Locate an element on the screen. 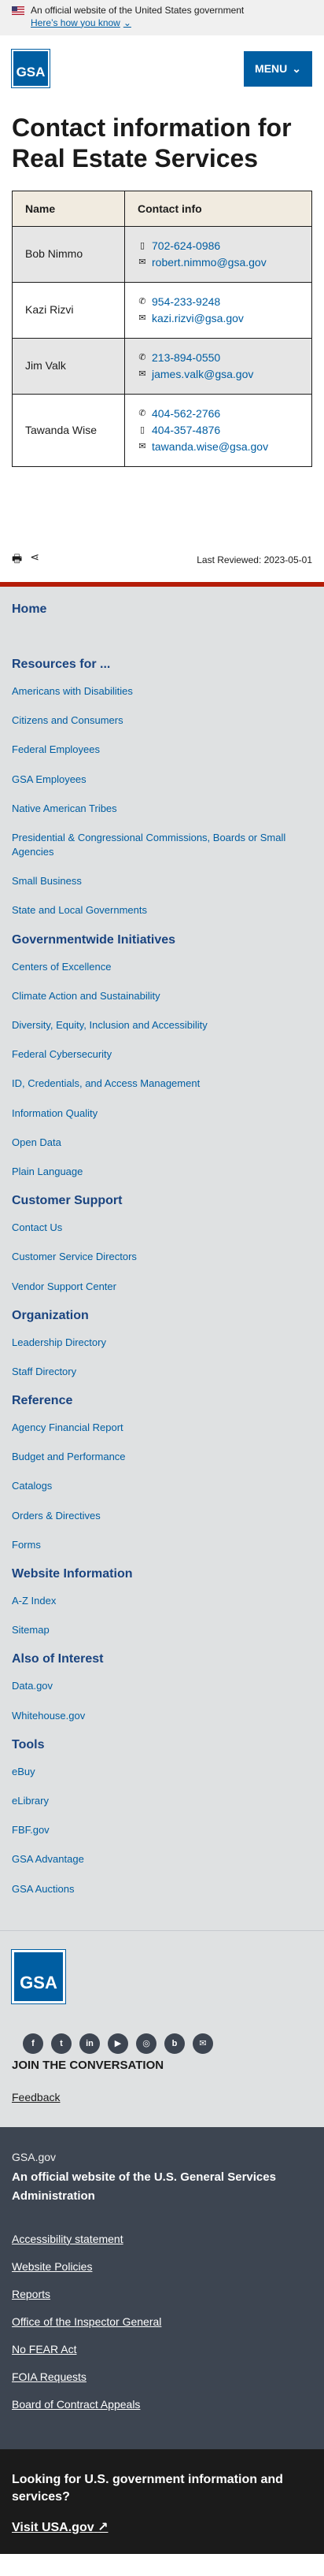 The height and width of the screenshot is (2576, 324). footer-link: Plain Language is located at coordinates (162, 1172).